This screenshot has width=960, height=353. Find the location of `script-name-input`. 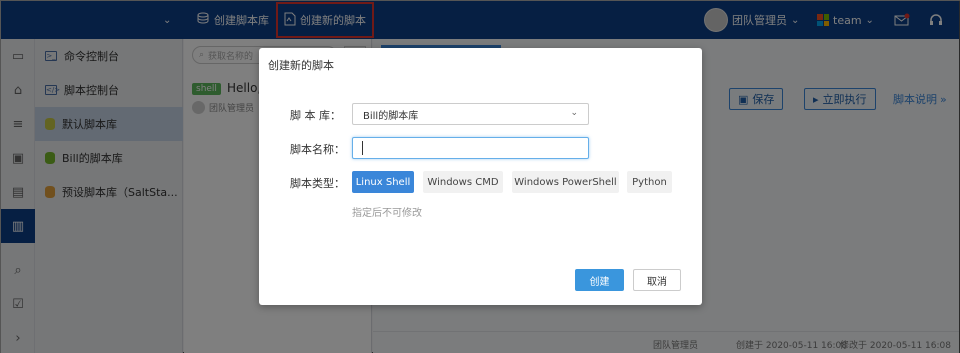

script-name-input is located at coordinates (470, 148).